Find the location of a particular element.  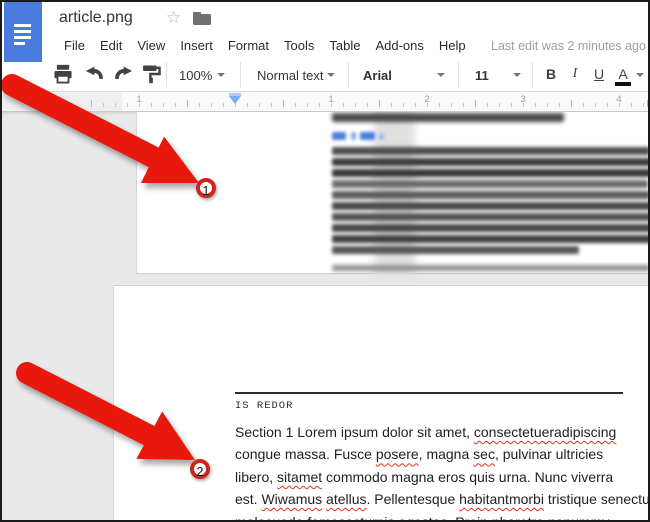

menu-item-help: Help is located at coordinates (452, 47).